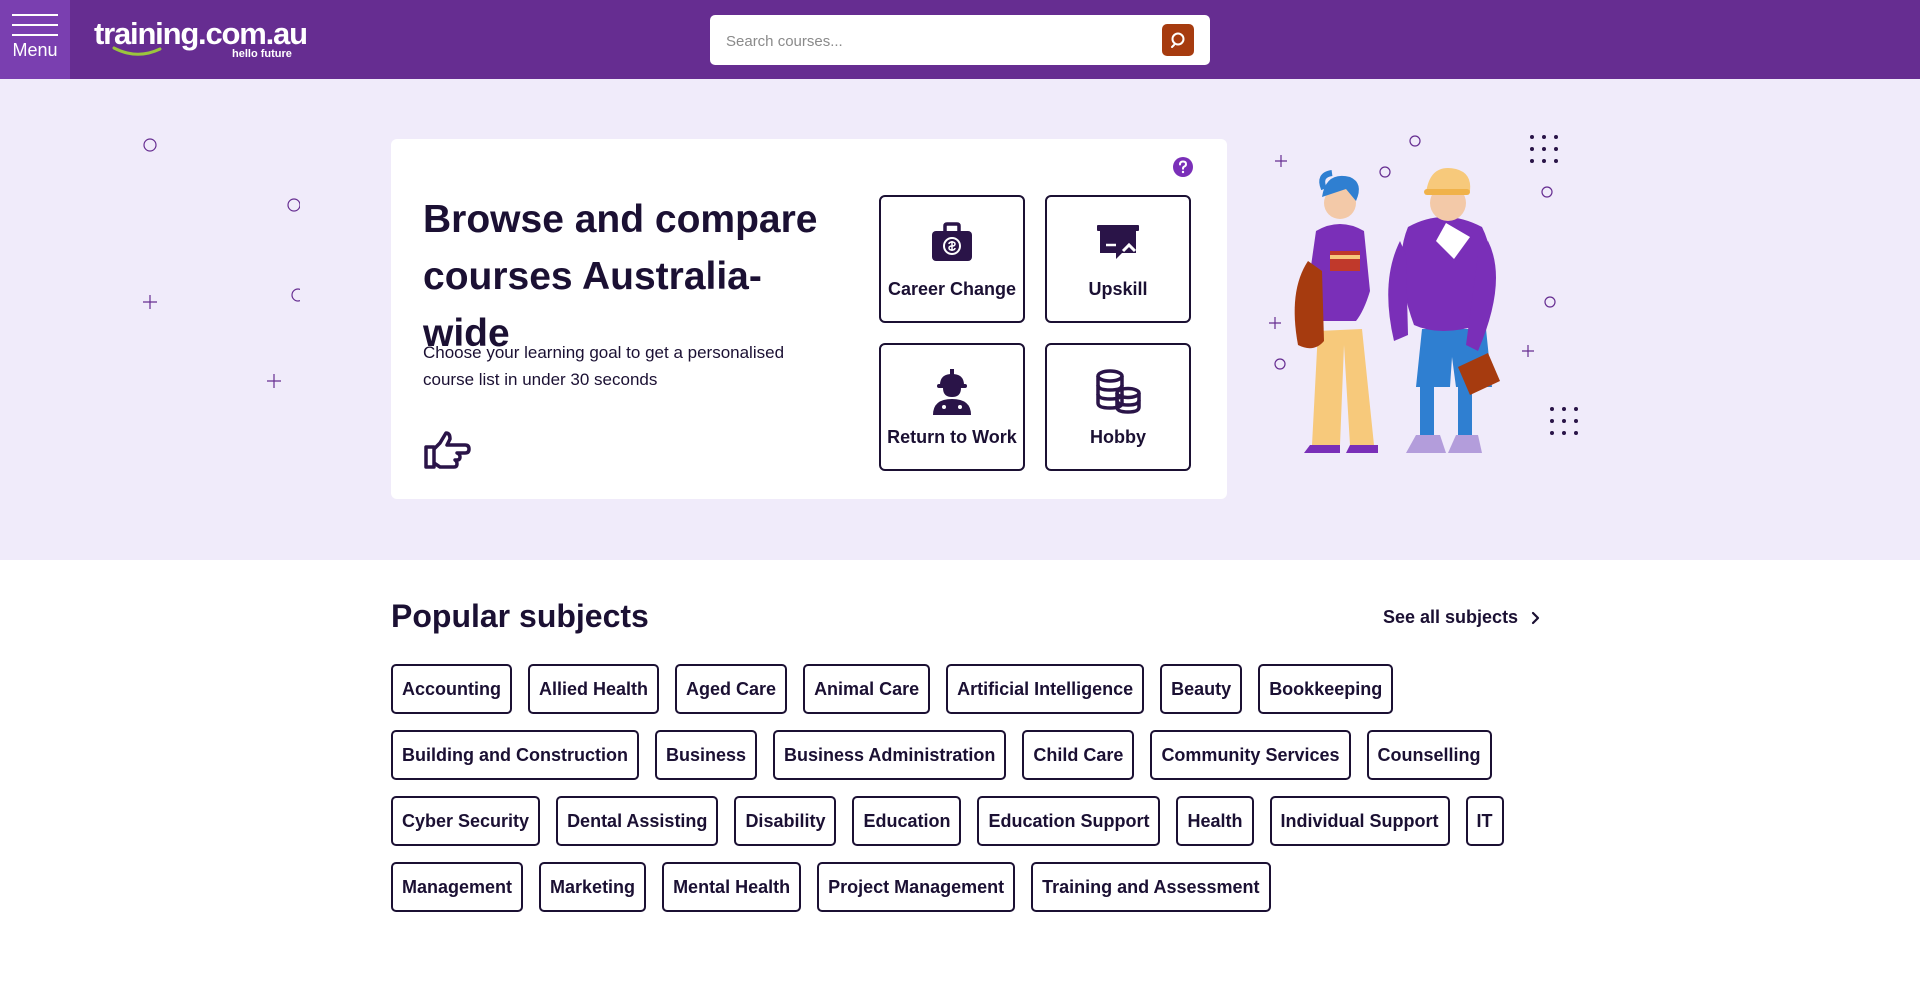  Describe the element at coordinates (1535, 618) in the screenshot. I see `chevron-right-icon` at that location.